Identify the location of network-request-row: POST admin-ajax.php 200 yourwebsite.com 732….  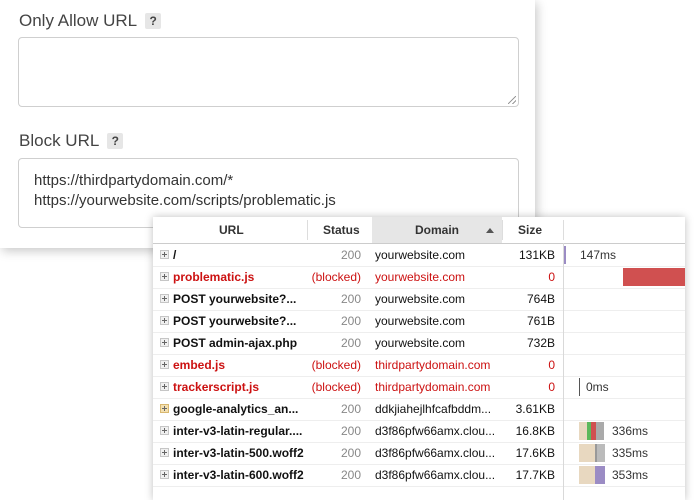
(419, 343).